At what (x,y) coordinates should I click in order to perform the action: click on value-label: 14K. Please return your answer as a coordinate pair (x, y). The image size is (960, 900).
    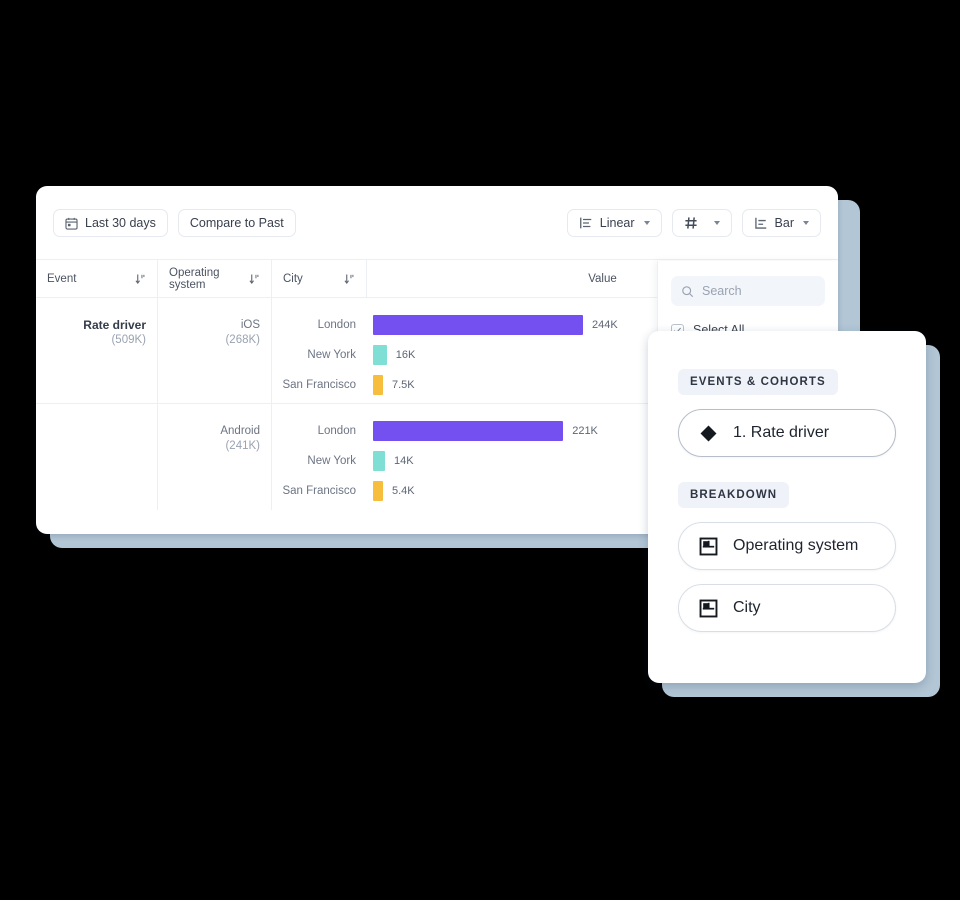
    Looking at the image, I should click on (404, 461).